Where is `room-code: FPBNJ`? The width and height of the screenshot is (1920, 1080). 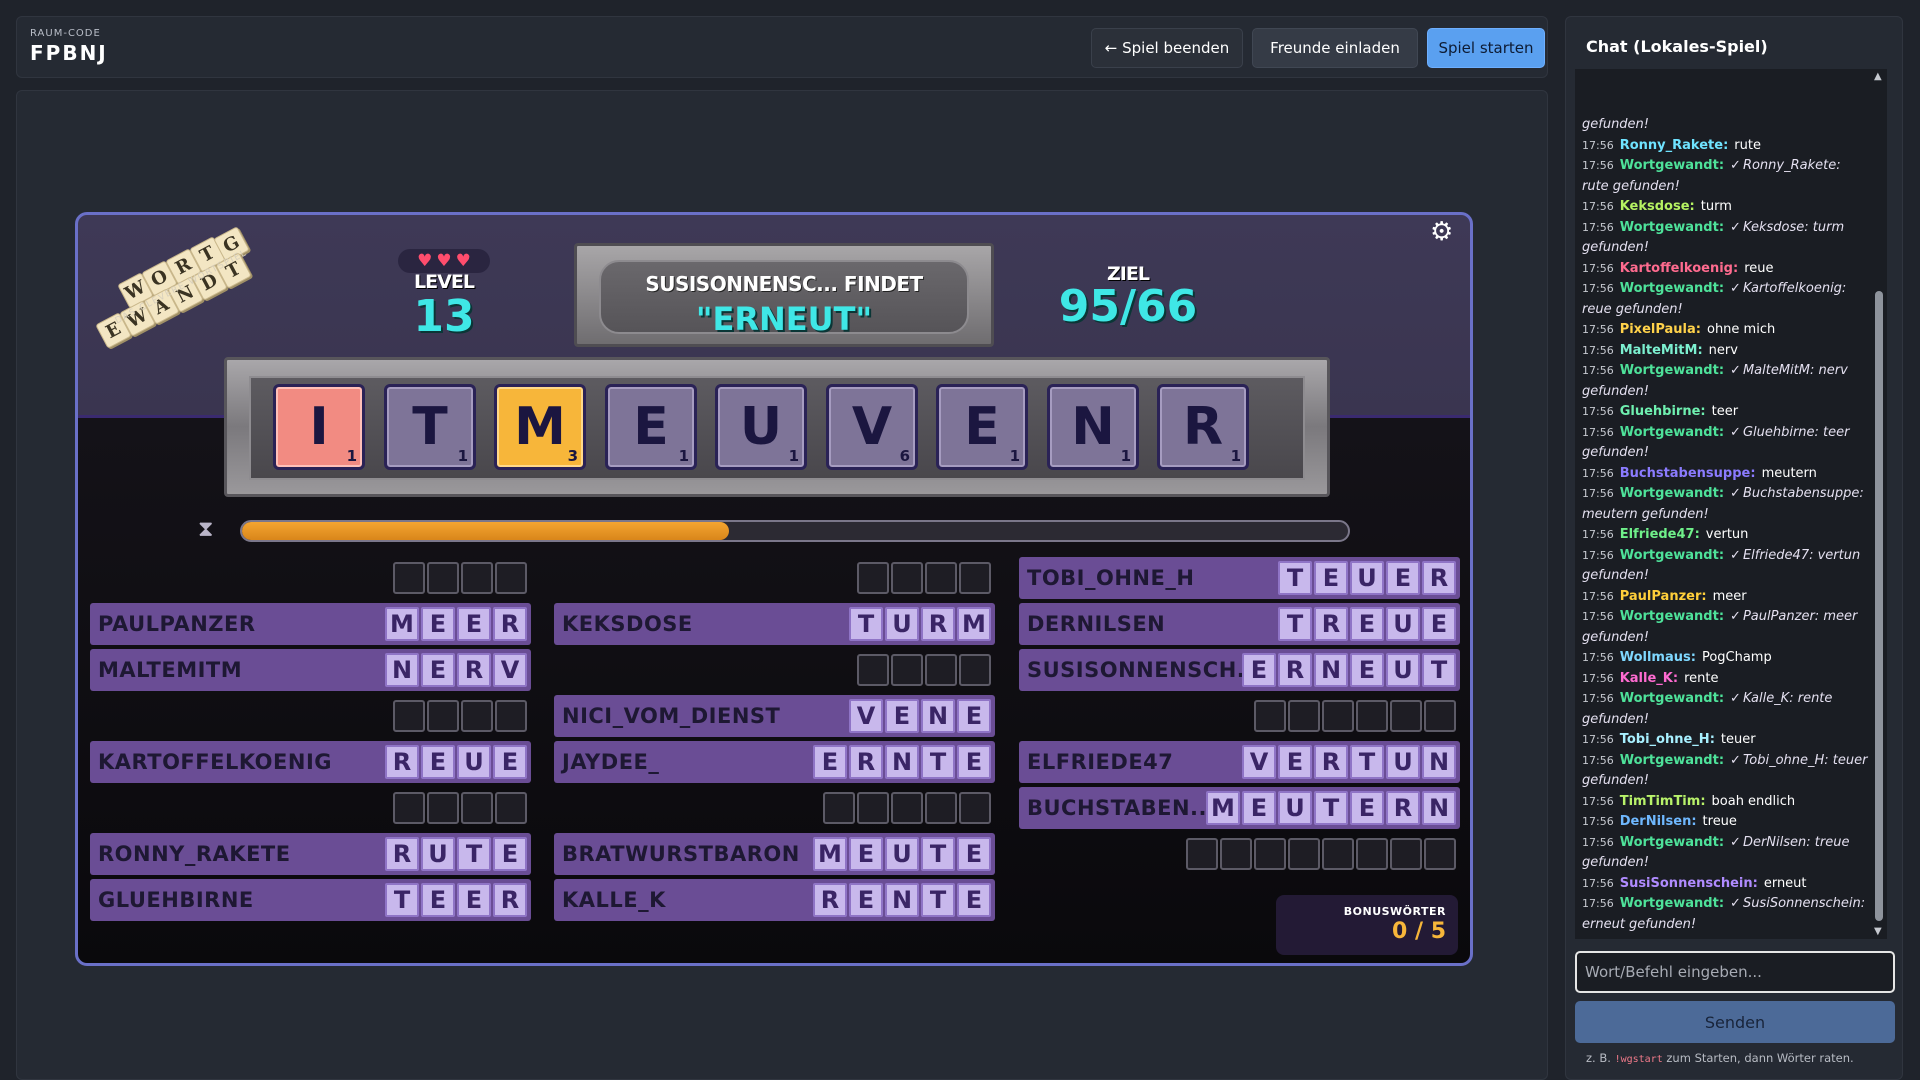
room-code: FPBNJ is located at coordinates (69, 53).